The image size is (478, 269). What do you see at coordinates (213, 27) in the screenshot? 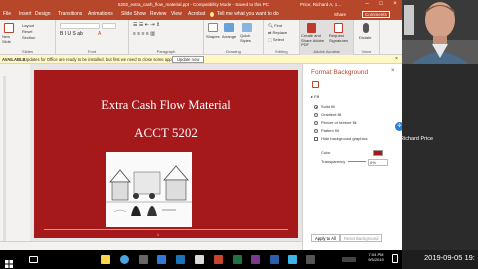
I see `shapes-icon` at bounding box center [213, 27].